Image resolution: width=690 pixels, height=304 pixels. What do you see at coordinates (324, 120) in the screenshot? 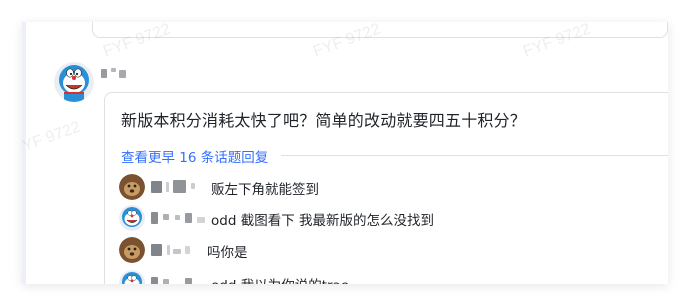
I see `message-text: 新版本积分消耗太快了吧？简单的改动就要四五十积分？` at bounding box center [324, 120].